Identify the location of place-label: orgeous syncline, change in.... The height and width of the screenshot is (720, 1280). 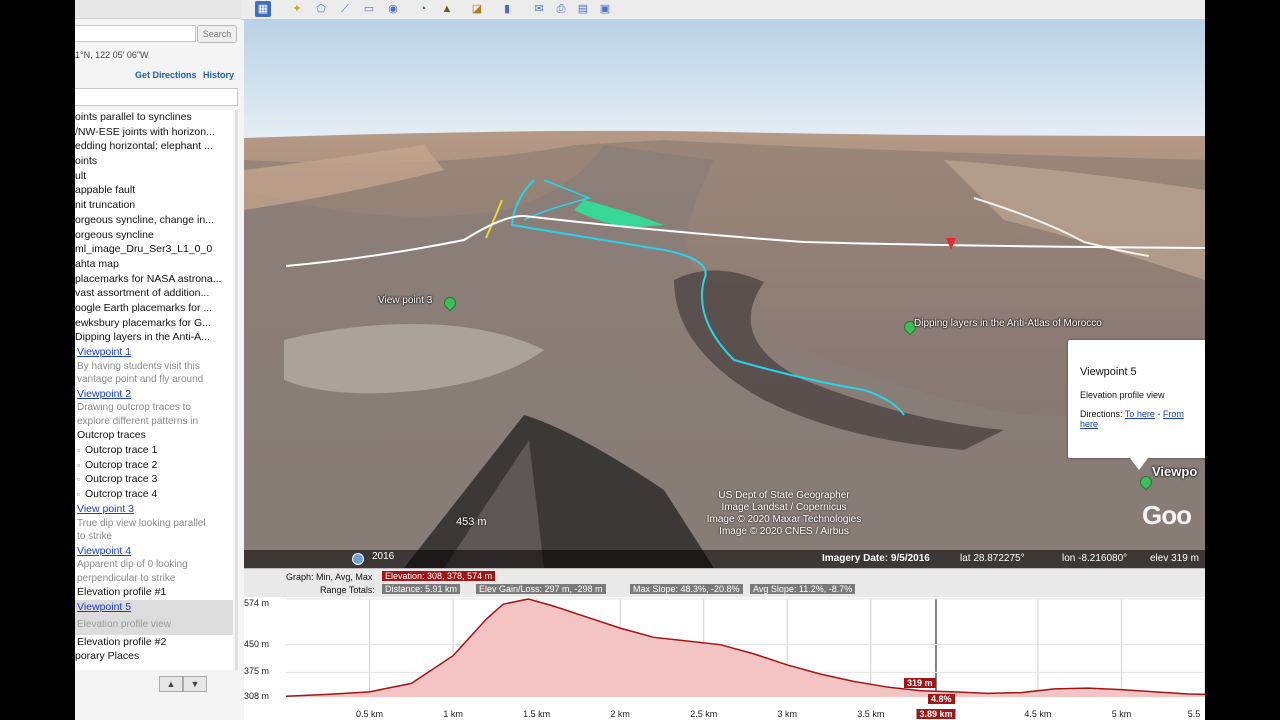
(144, 219).